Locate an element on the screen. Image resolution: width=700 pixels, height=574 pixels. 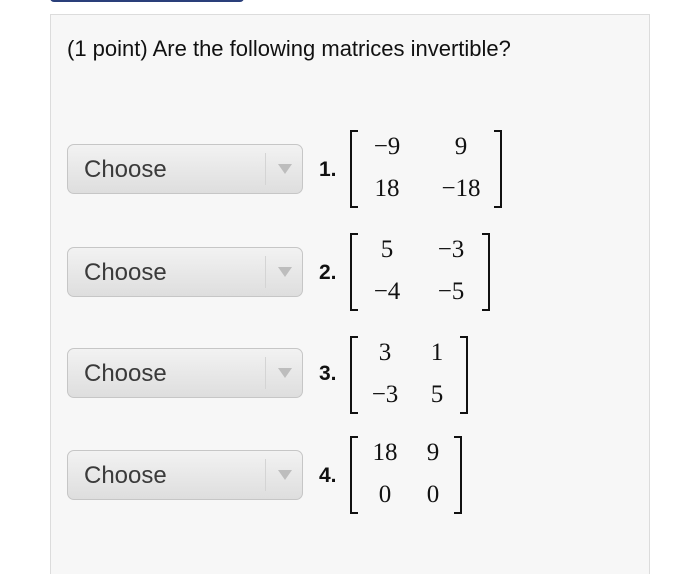
answer-select-4: Choose is located at coordinates (185, 475).